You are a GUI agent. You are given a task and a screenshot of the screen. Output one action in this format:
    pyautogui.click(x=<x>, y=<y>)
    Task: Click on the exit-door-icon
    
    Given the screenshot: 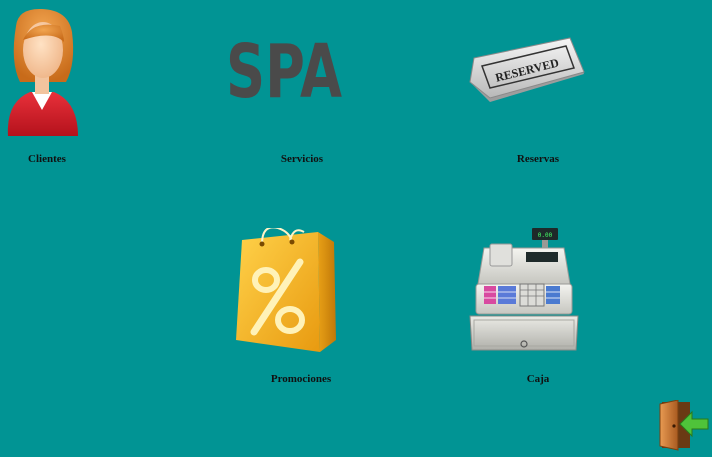 What is the action you would take?
    pyautogui.click(x=684, y=425)
    